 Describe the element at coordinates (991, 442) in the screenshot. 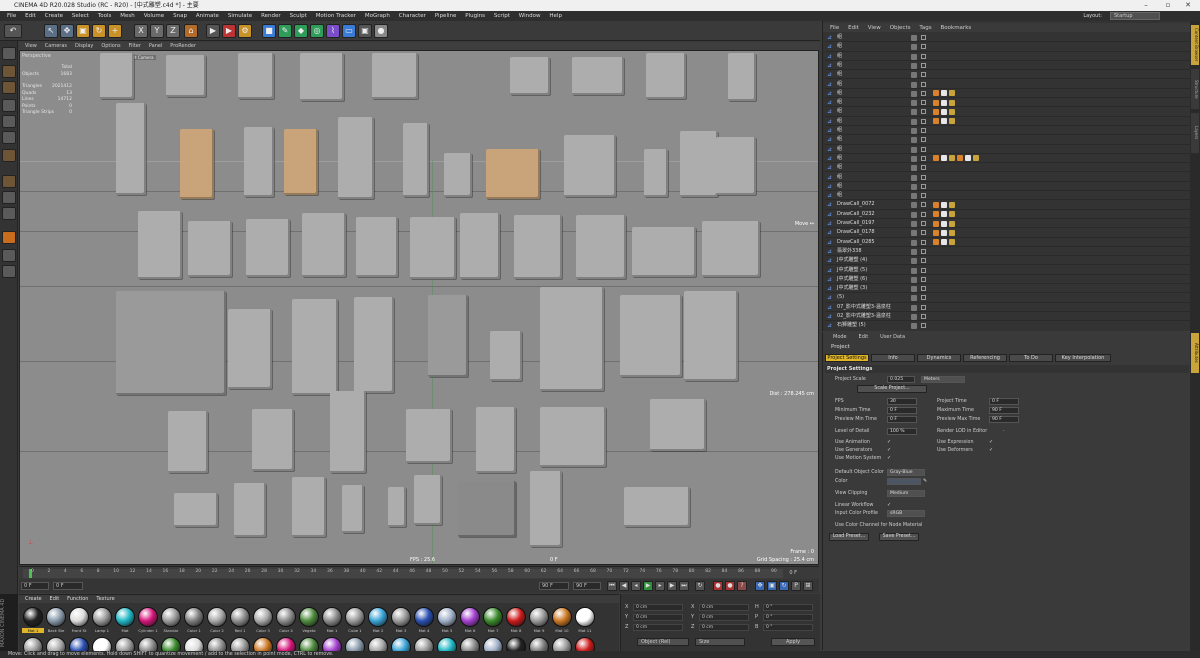

I see `use-expression-checkbox: ✓` at that location.